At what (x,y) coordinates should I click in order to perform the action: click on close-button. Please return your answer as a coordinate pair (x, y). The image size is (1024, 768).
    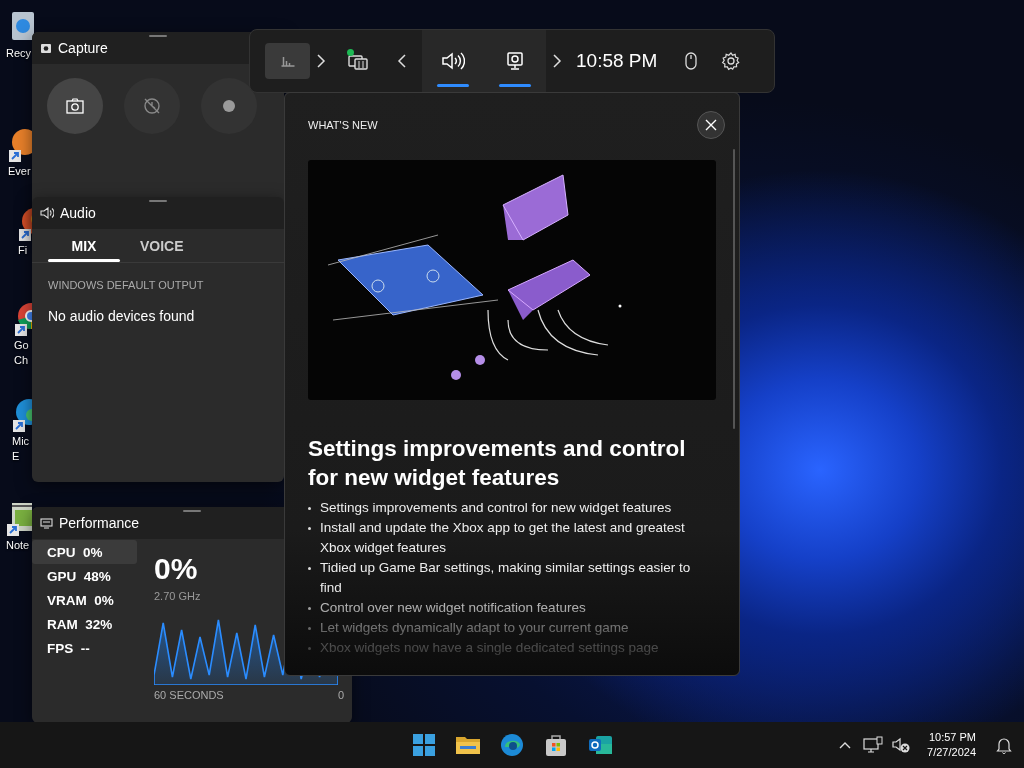
    Looking at the image, I should click on (711, 125).